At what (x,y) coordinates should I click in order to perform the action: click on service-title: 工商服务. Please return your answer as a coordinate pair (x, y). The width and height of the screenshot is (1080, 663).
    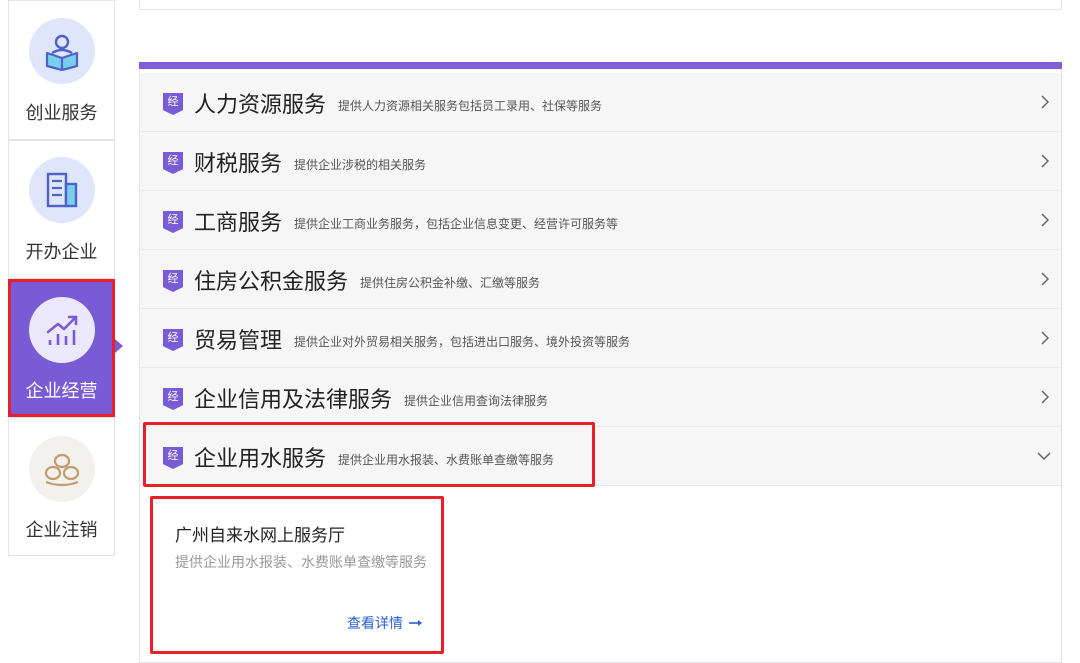
    Looking at the image, I should click on (238, 223).